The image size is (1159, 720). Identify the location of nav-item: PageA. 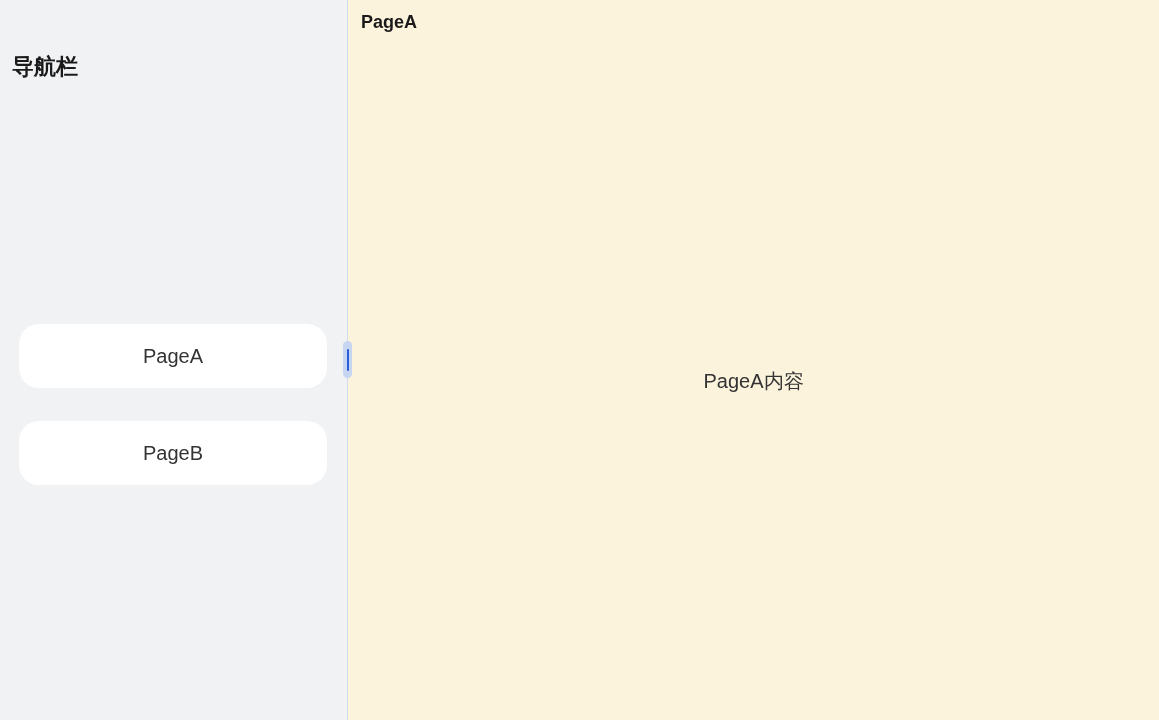
(173, 356).